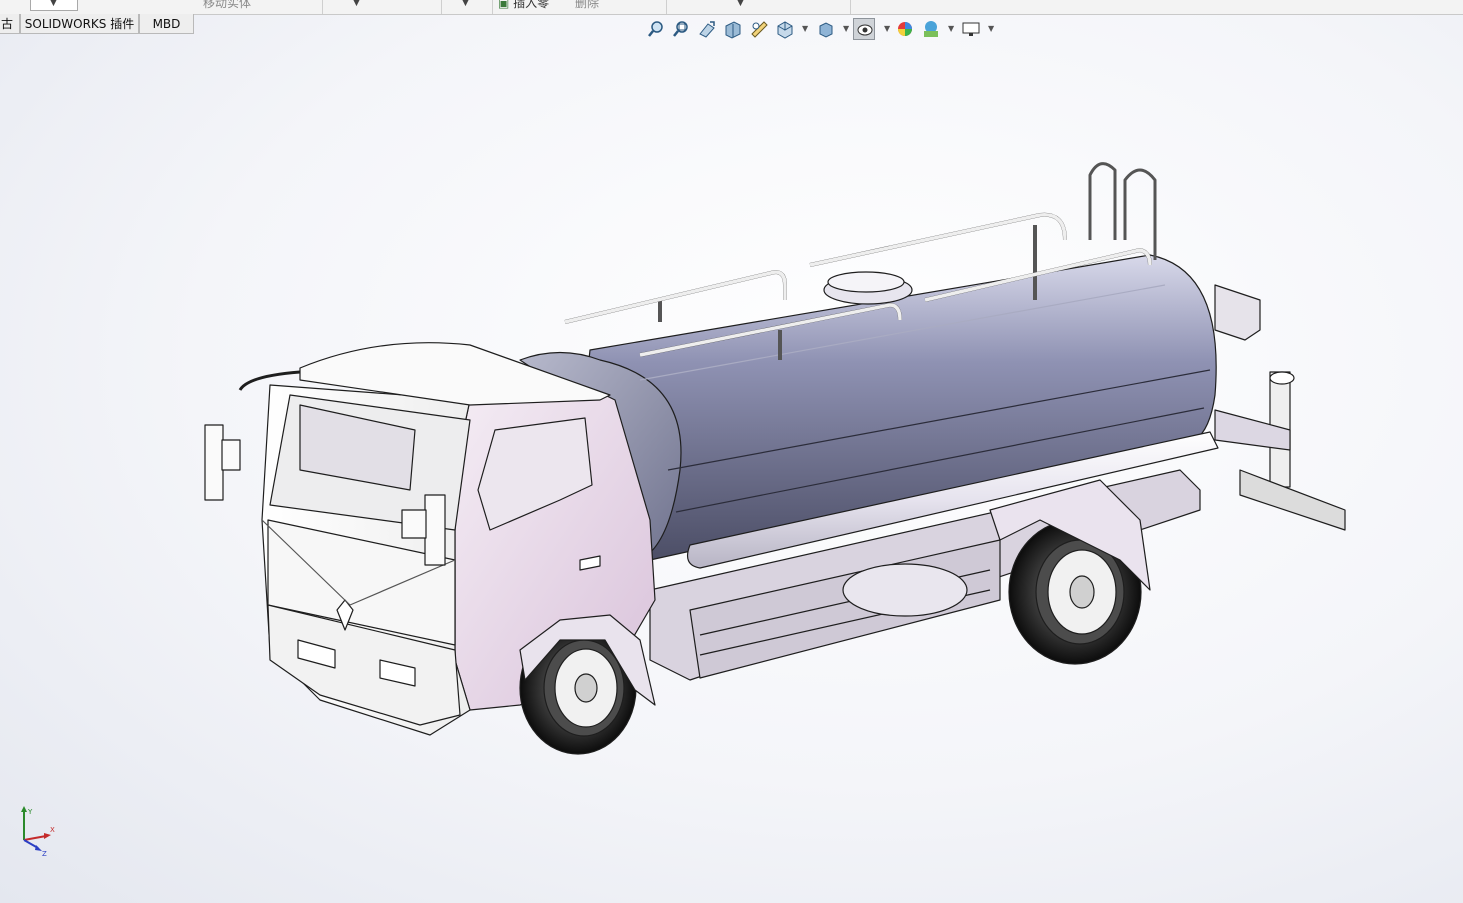  I want to click on x-label: X, so click(52, 830).